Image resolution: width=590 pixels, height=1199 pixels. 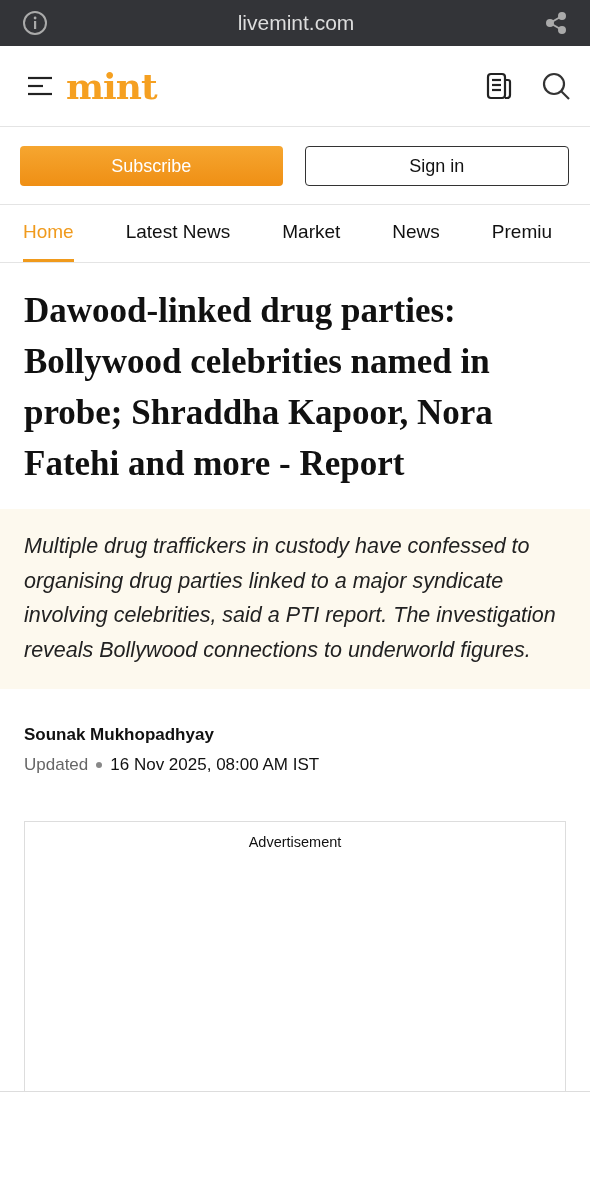 I want to click on sign-in-button: Sign in, so click(x=436, y=166).